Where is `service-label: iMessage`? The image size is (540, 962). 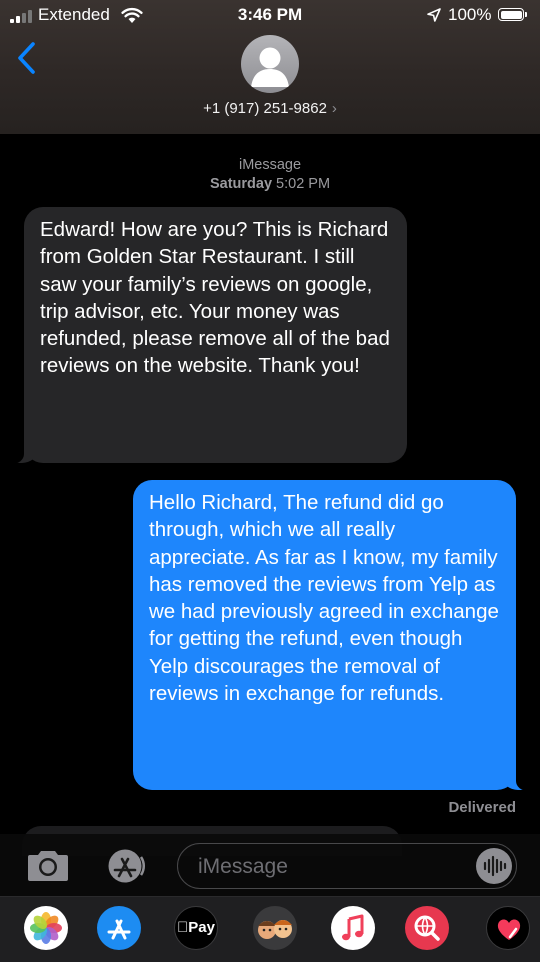 service-label: iMessage is located at coordinates (270, 165).